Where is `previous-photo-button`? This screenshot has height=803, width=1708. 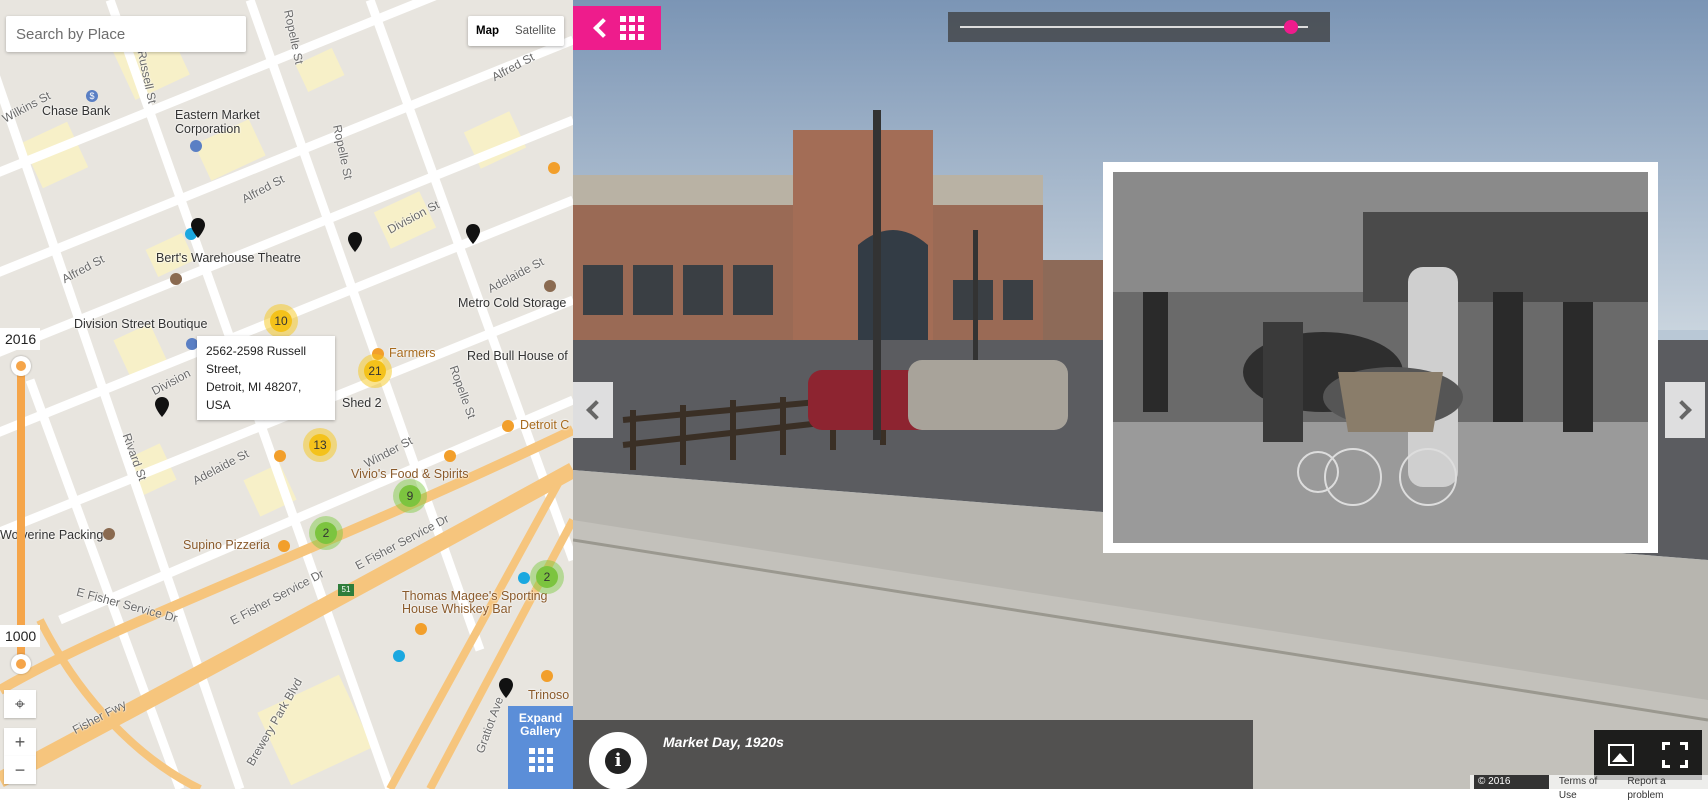 previous-photo-button is located at coordinates (593, 410).